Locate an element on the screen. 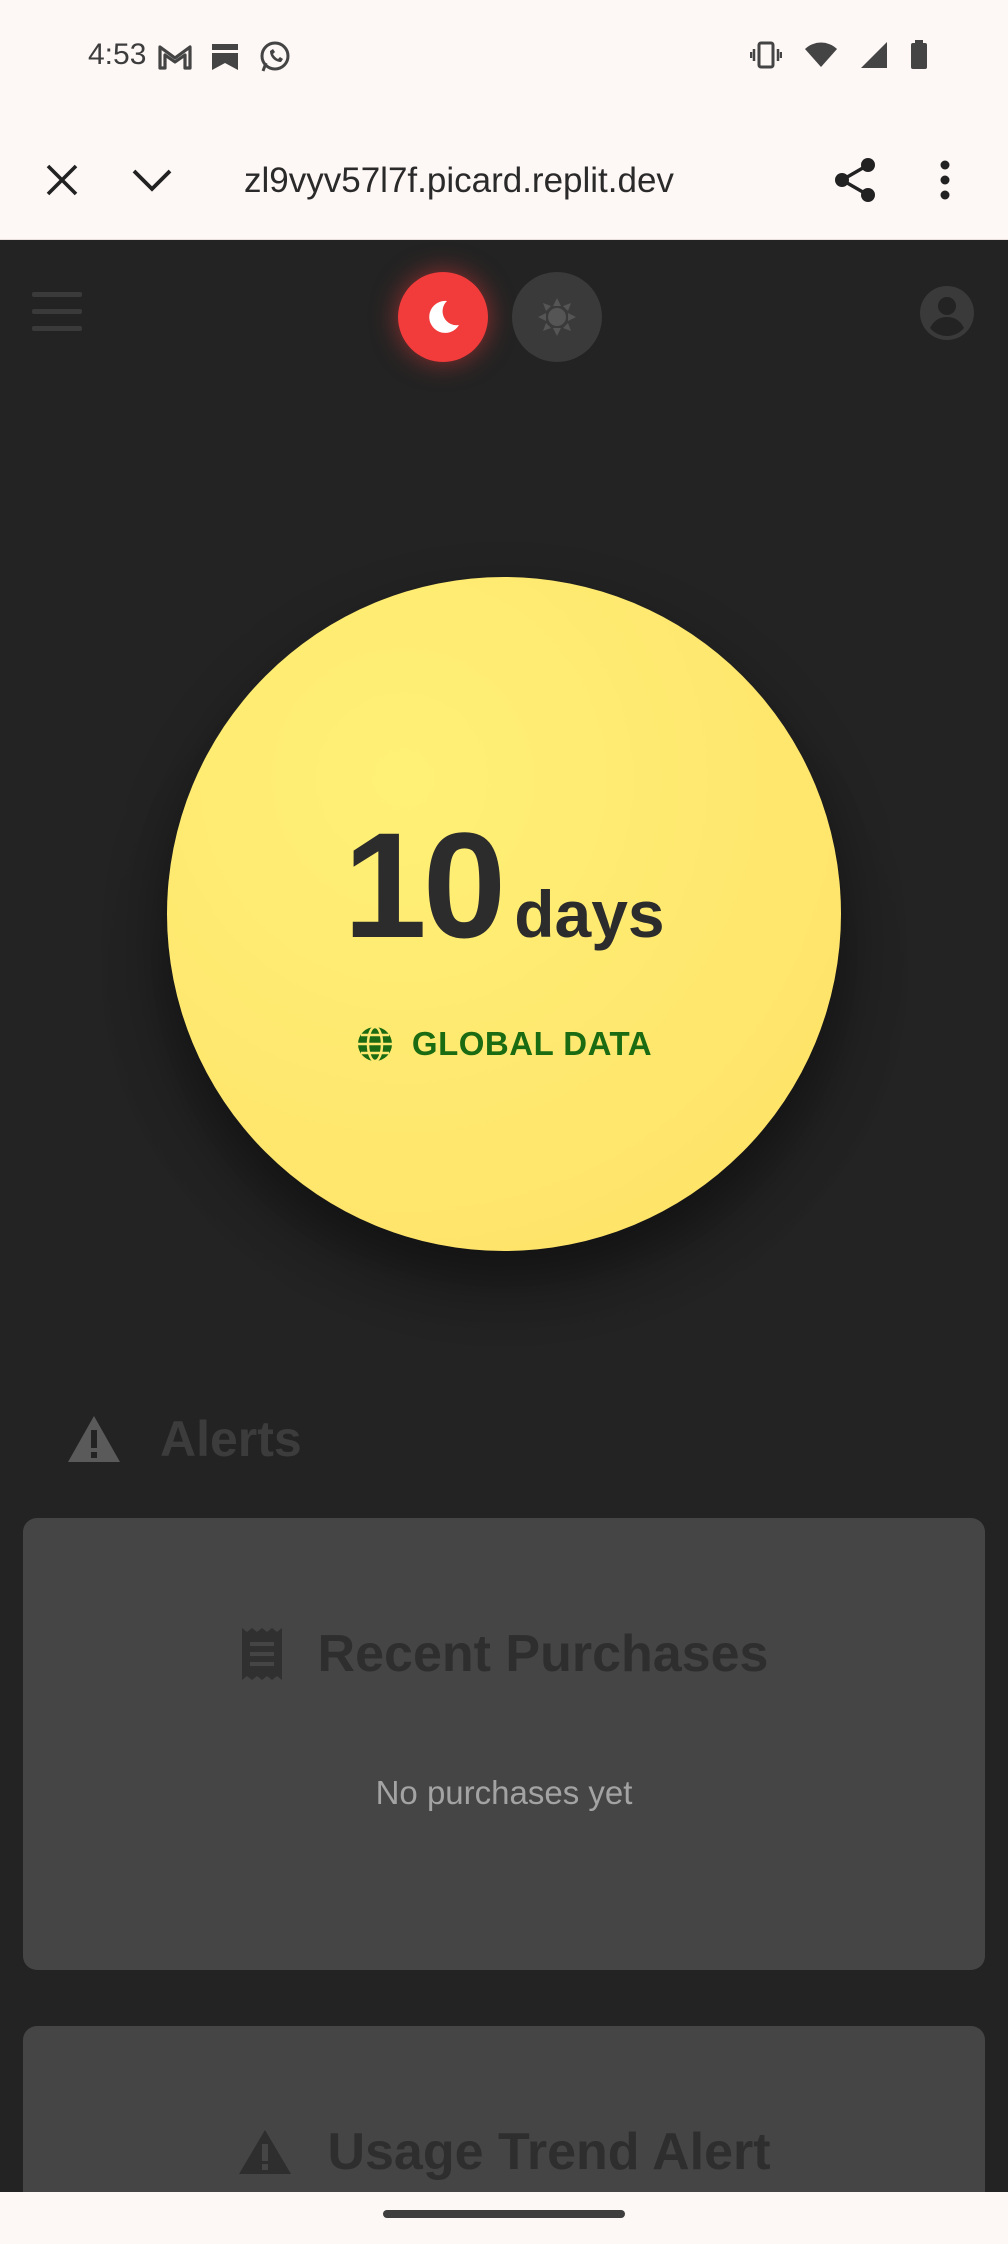 The image size is (1008, 2244). data-source-label: GLOBAL DATA is located at coordinates (504, 1044).